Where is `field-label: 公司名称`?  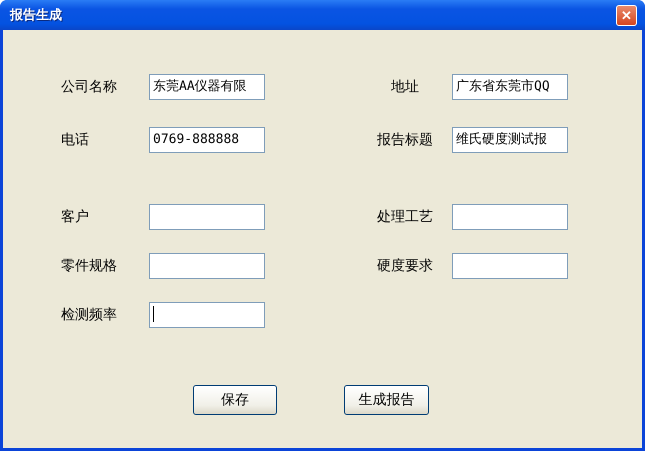
field-label: 公司名称 is located at coordinates (89, 87).